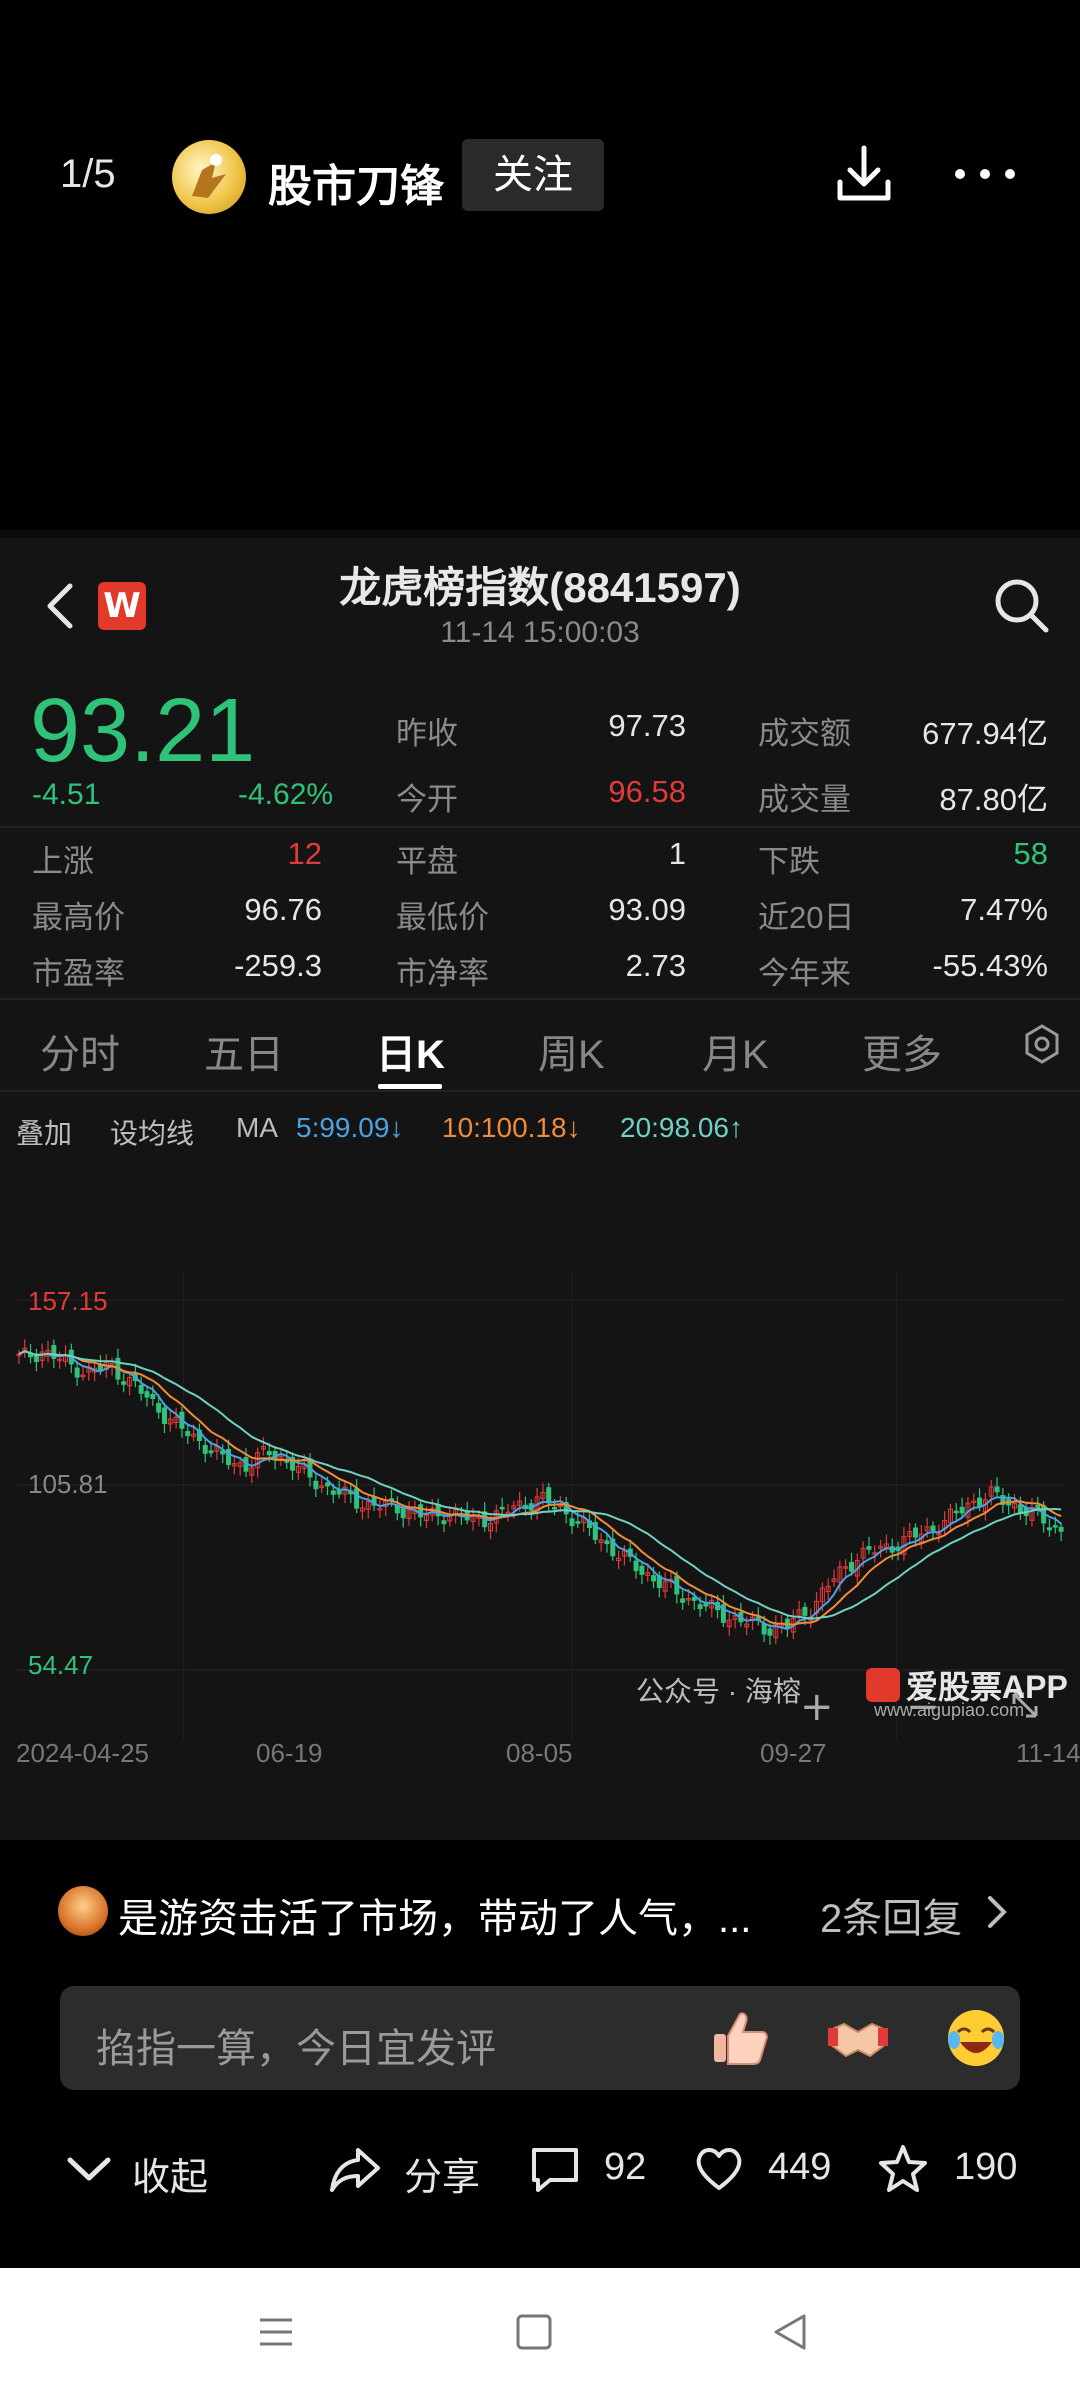  Describe the element at coordinates (681, 1127) in the screenshot. I see `ma20-value: 20:98.06↑` at that location.